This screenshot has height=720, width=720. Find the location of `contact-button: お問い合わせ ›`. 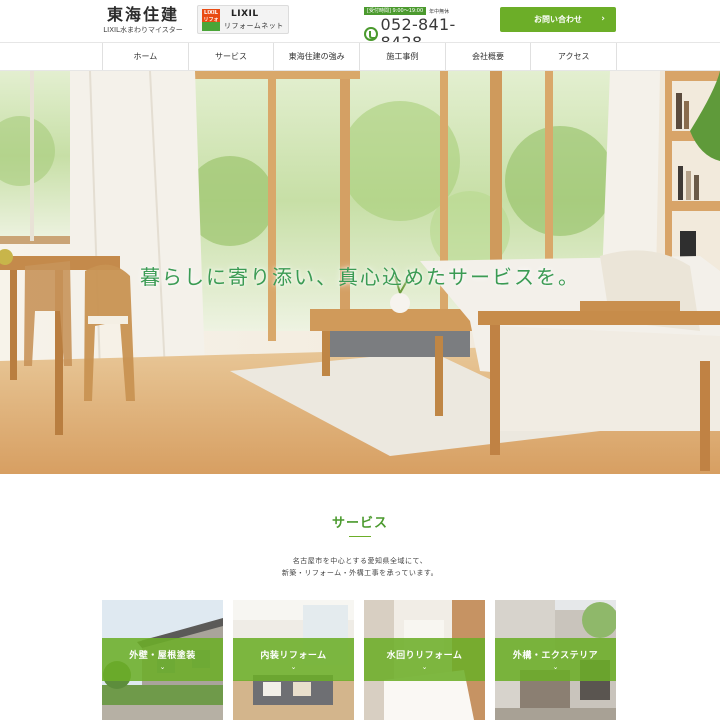

contact-button: お問い合わせ › is located at coordinates (558, 19).